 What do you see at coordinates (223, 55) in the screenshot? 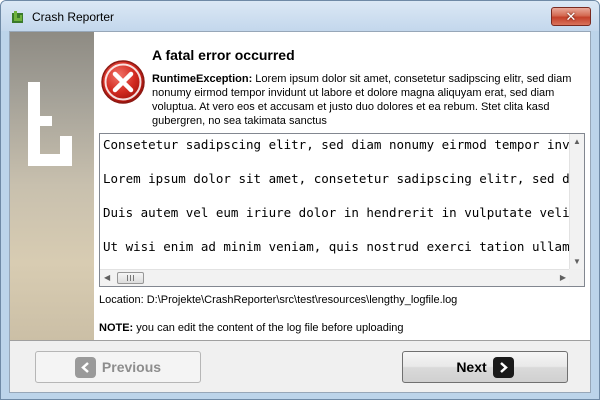
I see `error-heading: A fatal error occurred` at bounding box center [223, 55].